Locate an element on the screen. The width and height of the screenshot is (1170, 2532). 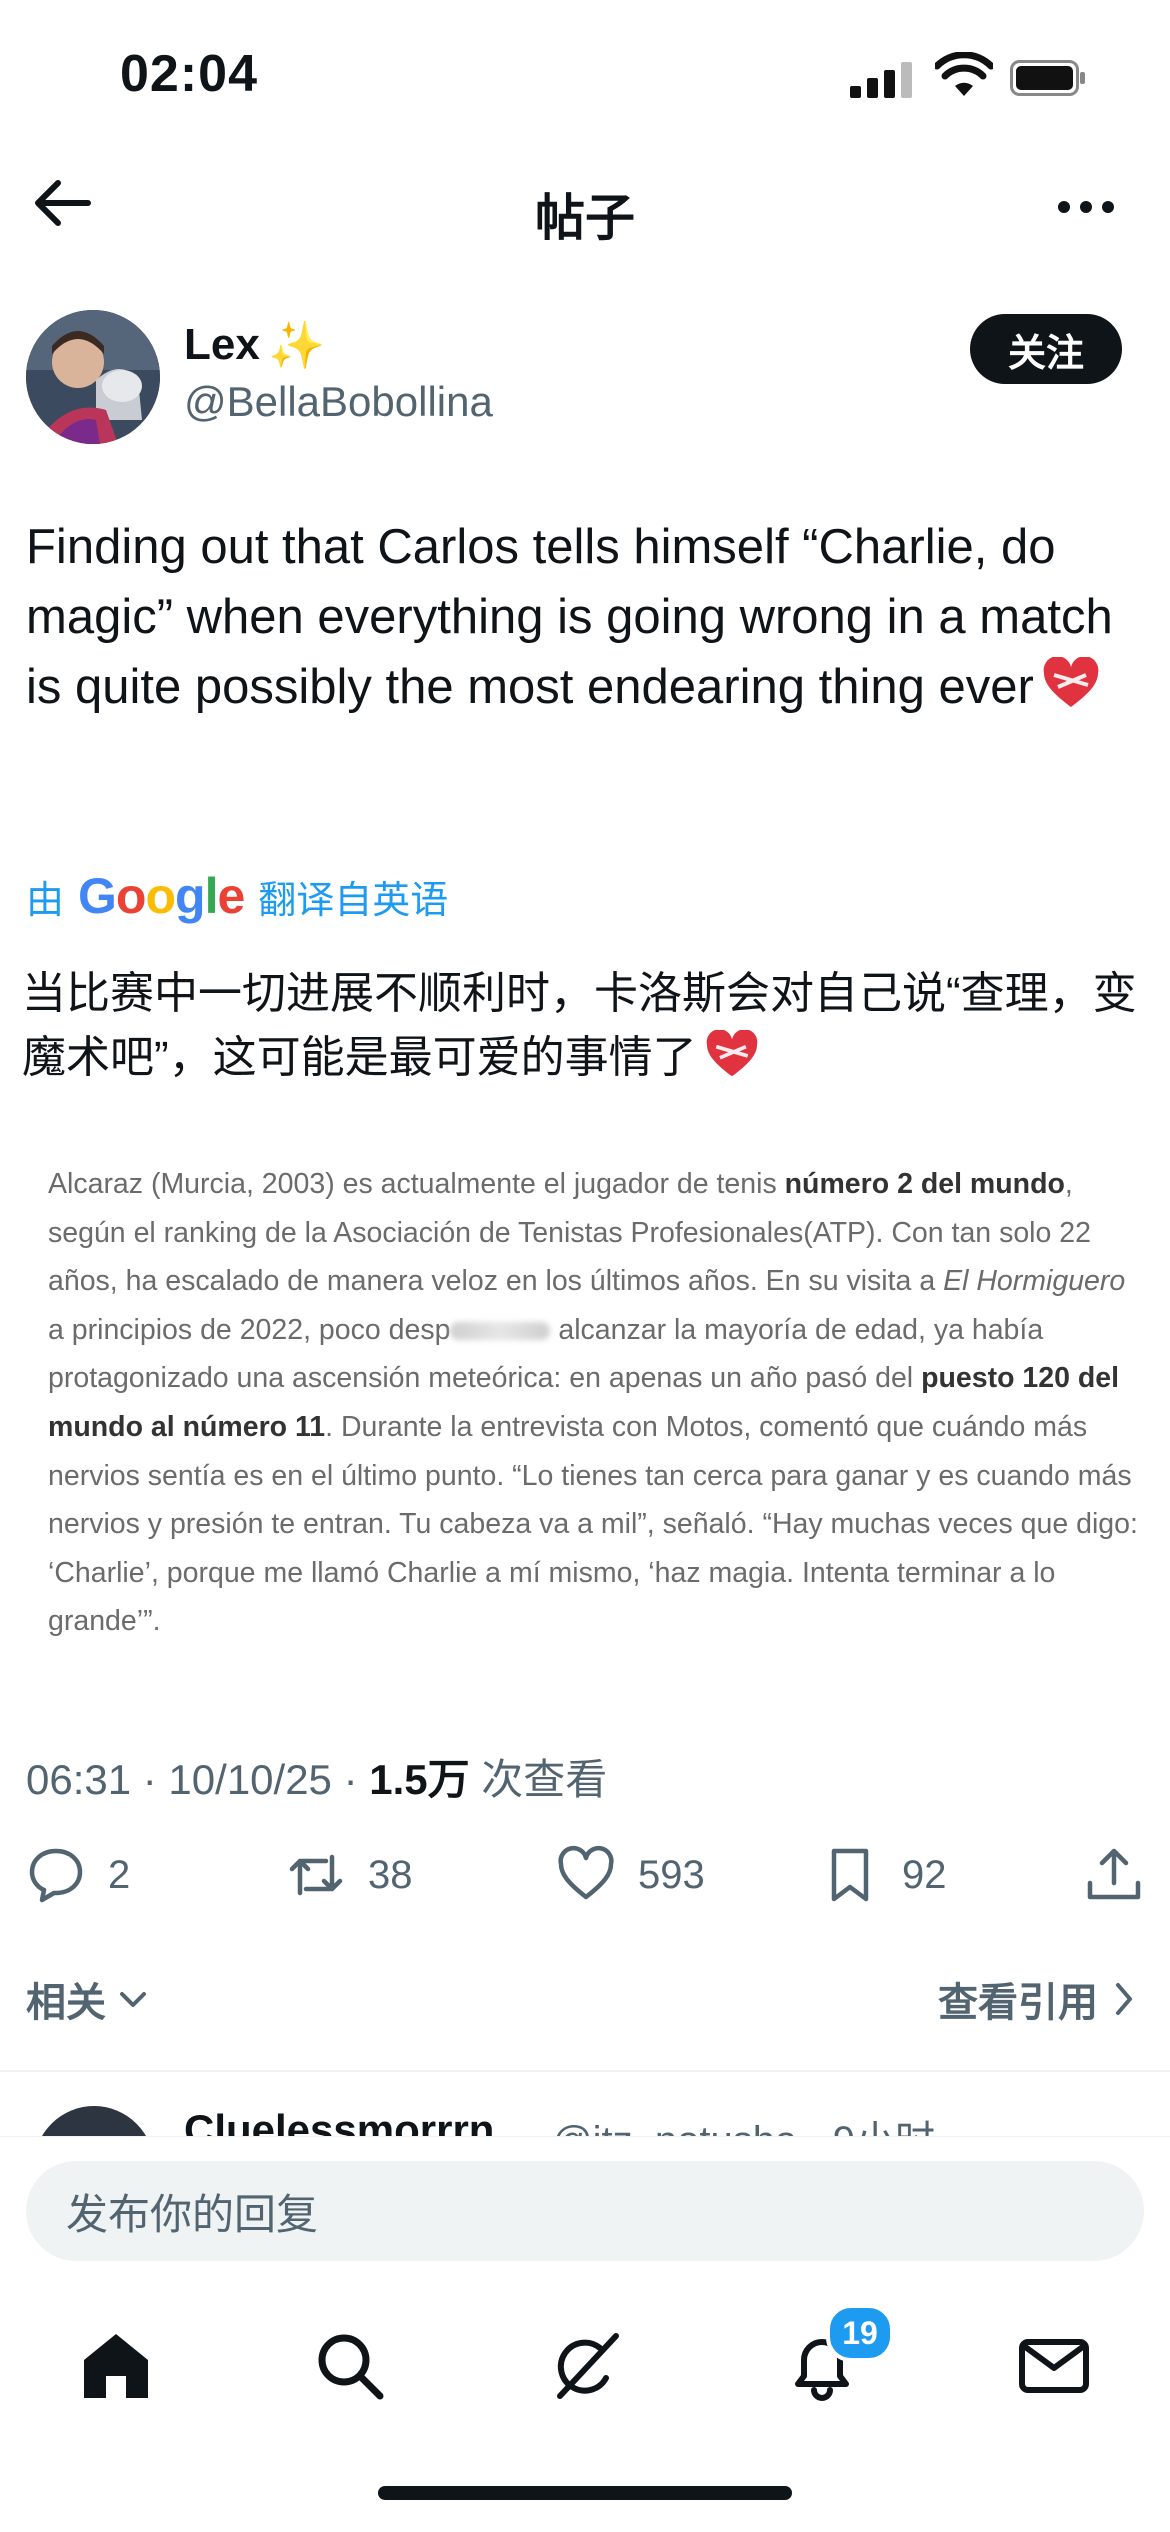
repost-icon is located at coordinates (316, 1875).